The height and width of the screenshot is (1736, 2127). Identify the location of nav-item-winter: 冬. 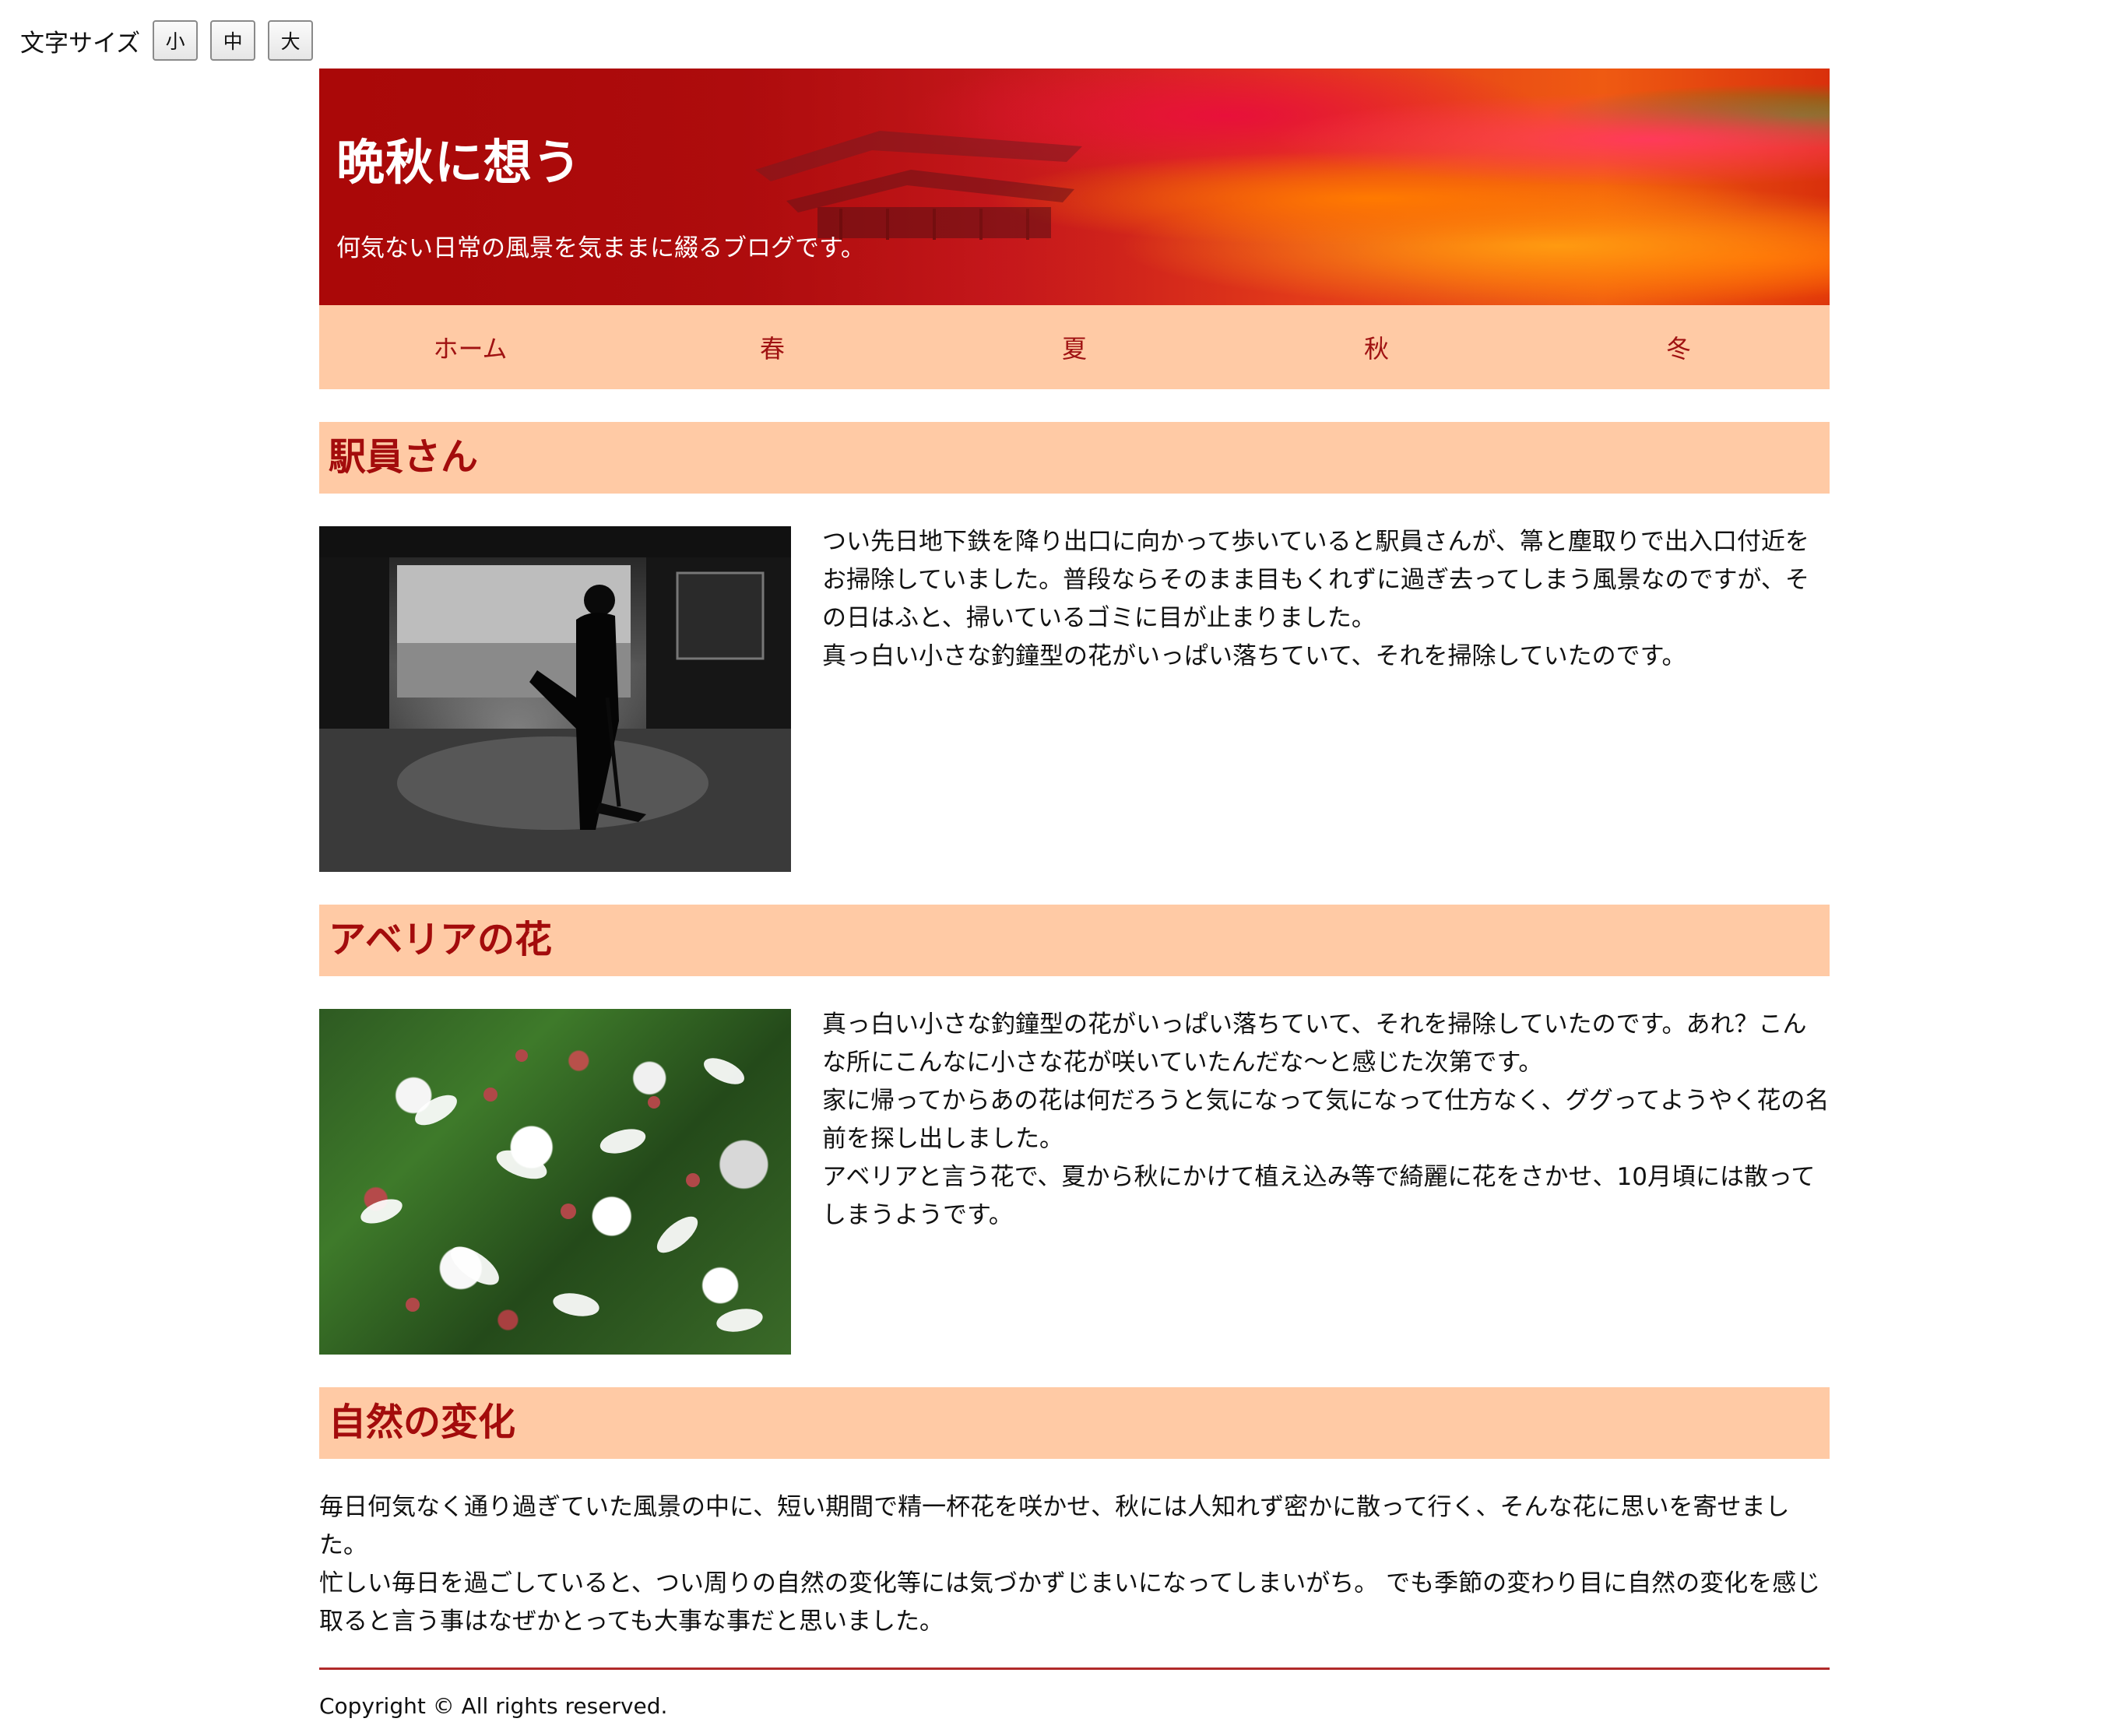
(1679, 347).